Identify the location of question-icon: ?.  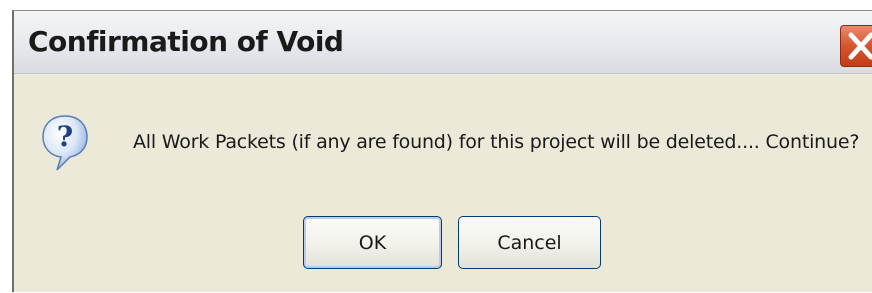
(65, 143).